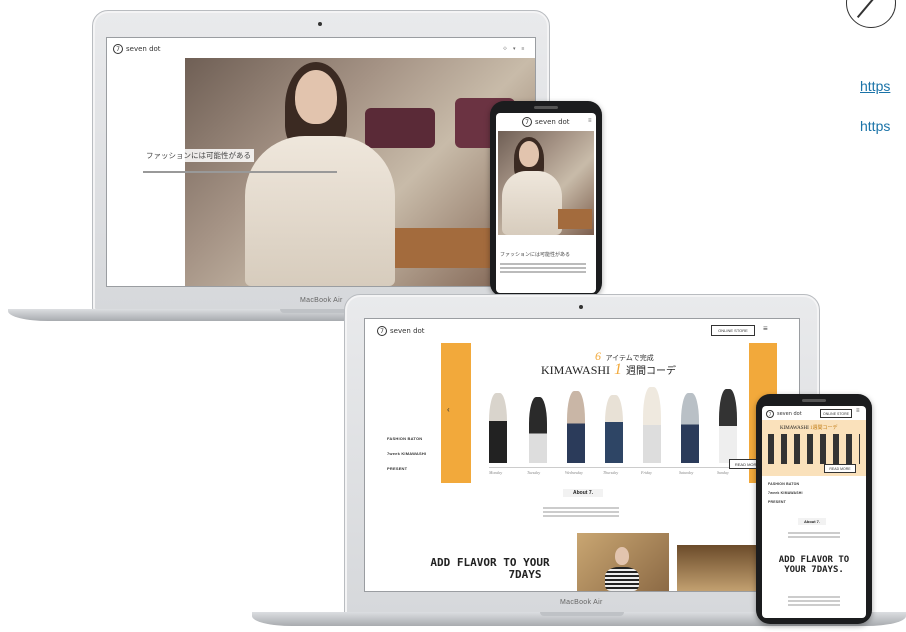 This screenshot has width=906, height=632. What do you see at coordinates (581, 602) in the screenshot?
I see `laptop-2-brand: MacBook Air` at bounding box center [581, 602].